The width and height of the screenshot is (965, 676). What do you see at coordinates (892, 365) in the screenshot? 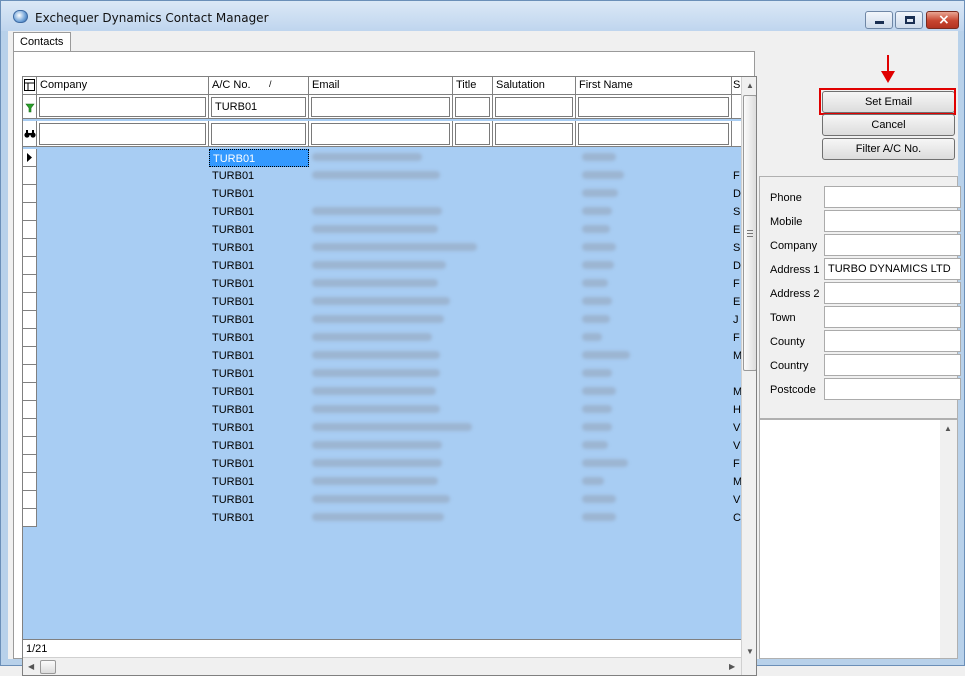
I see `country-field` at bounding box center [892, 365].